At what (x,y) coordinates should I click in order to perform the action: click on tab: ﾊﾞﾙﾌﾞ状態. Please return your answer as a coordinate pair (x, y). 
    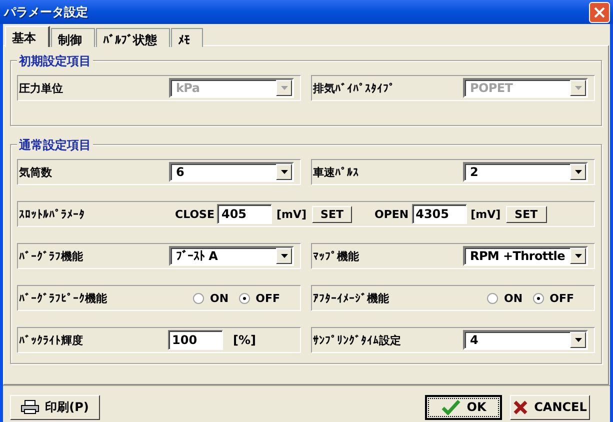
    Looking at the image, I should click on (133, 37).